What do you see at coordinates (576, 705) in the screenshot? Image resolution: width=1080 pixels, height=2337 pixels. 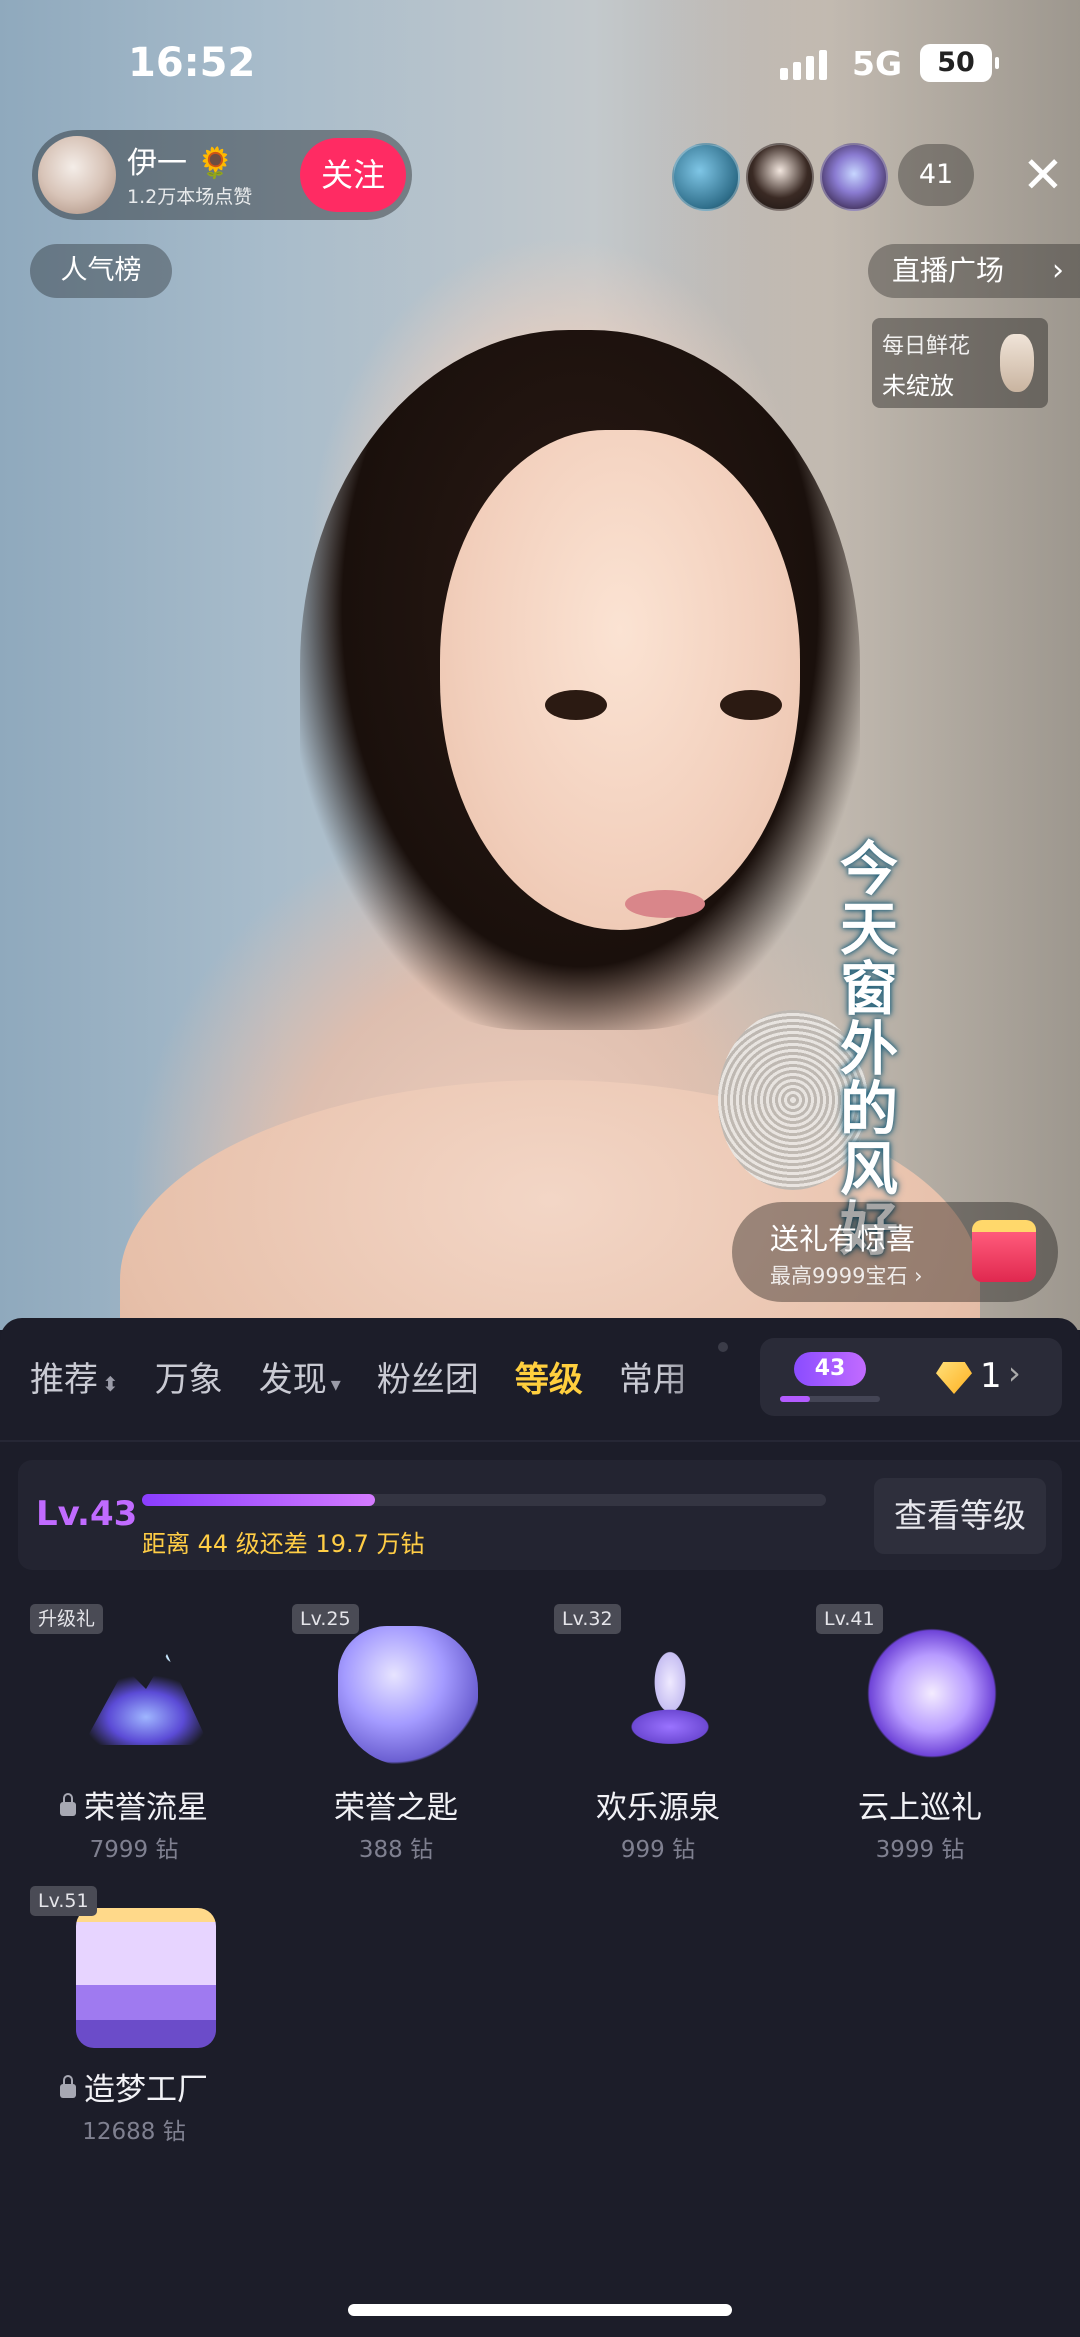 I see `streamer-eye-left` at bounding box center [576, 705].